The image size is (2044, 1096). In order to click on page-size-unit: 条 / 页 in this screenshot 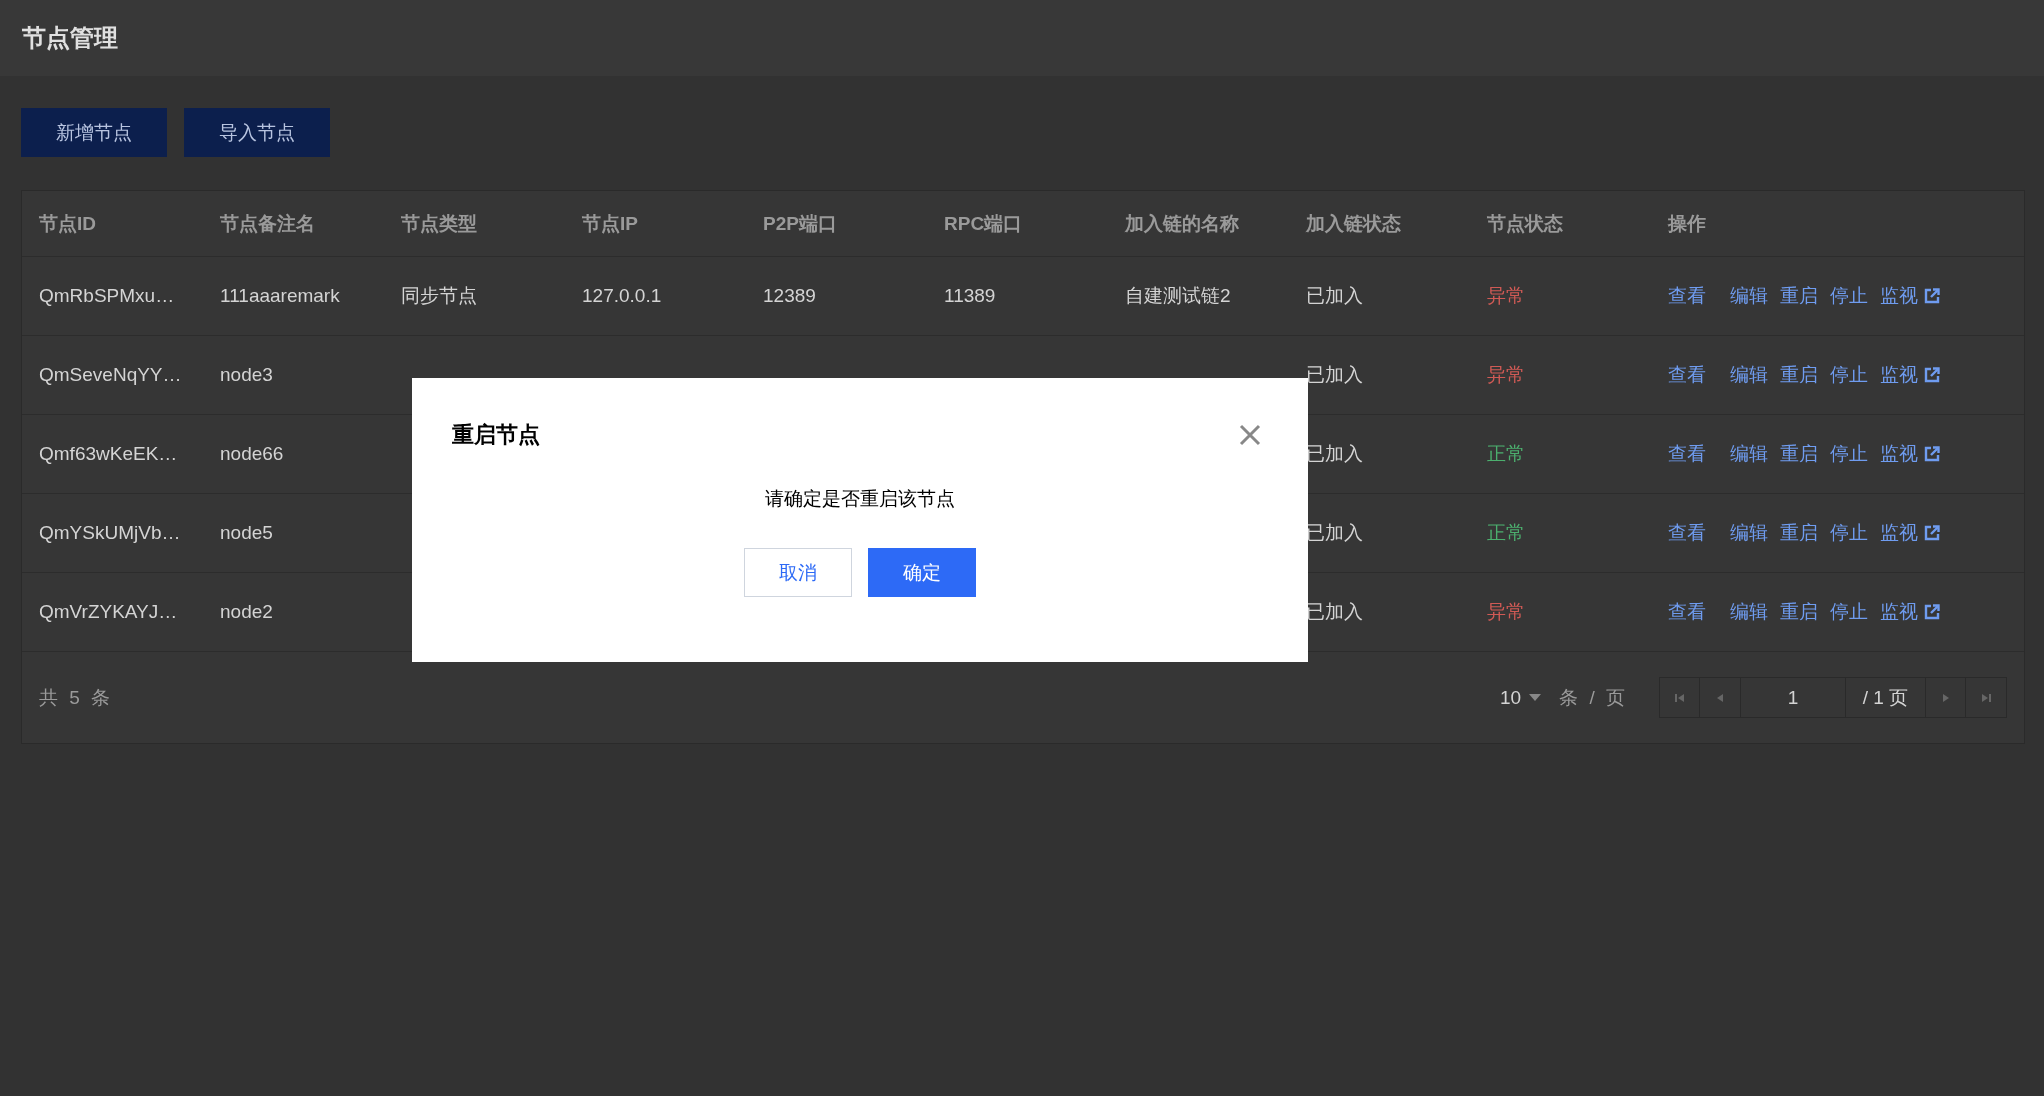, I will do `click(1592, 697)`.